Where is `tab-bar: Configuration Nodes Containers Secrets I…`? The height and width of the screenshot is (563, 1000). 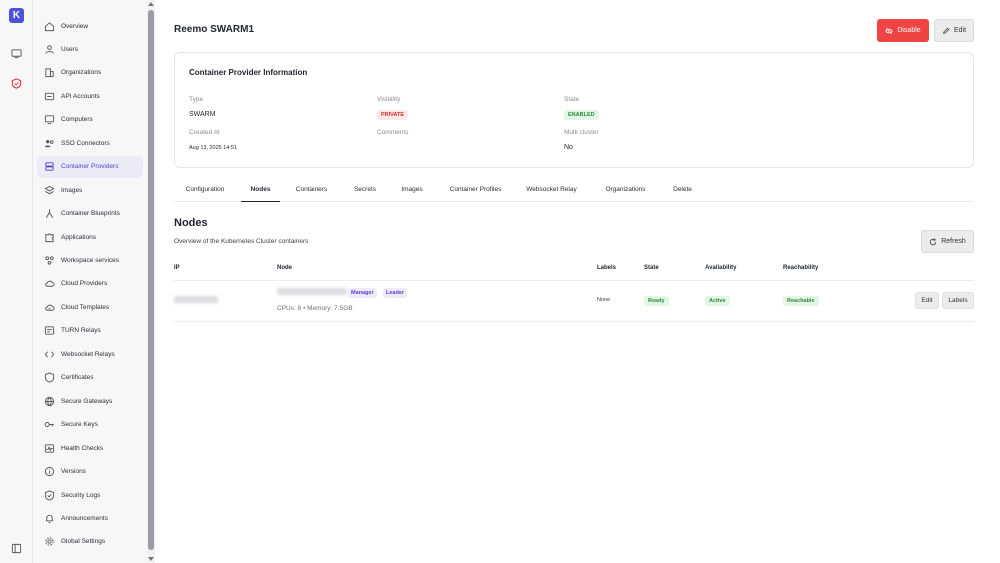 tab-bar: Configuration Nodes Containers Secrets I… is located at coordinates (574, 189).